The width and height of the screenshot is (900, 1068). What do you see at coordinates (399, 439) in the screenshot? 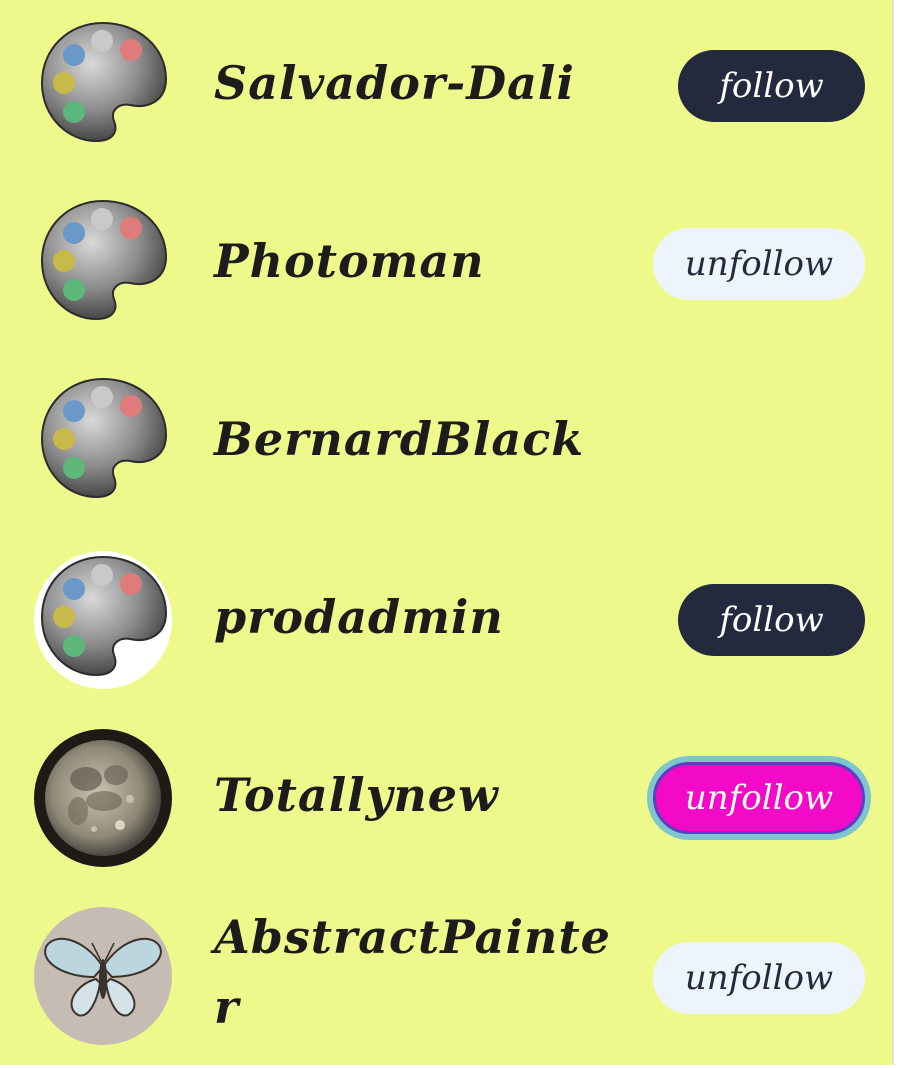
I see `user-name: BernardBlack` at bounding box center [399, 439].